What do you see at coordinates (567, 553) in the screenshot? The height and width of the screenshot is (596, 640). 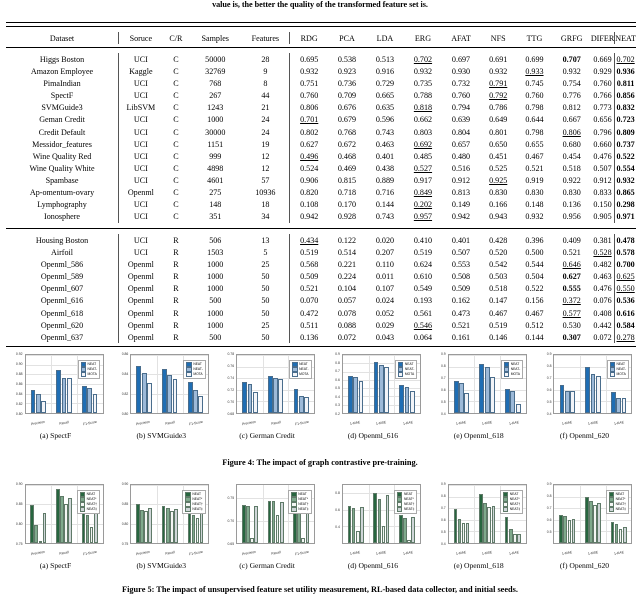 I see `x-tick-label: 1-MAE` at bounding box center [567, 553].